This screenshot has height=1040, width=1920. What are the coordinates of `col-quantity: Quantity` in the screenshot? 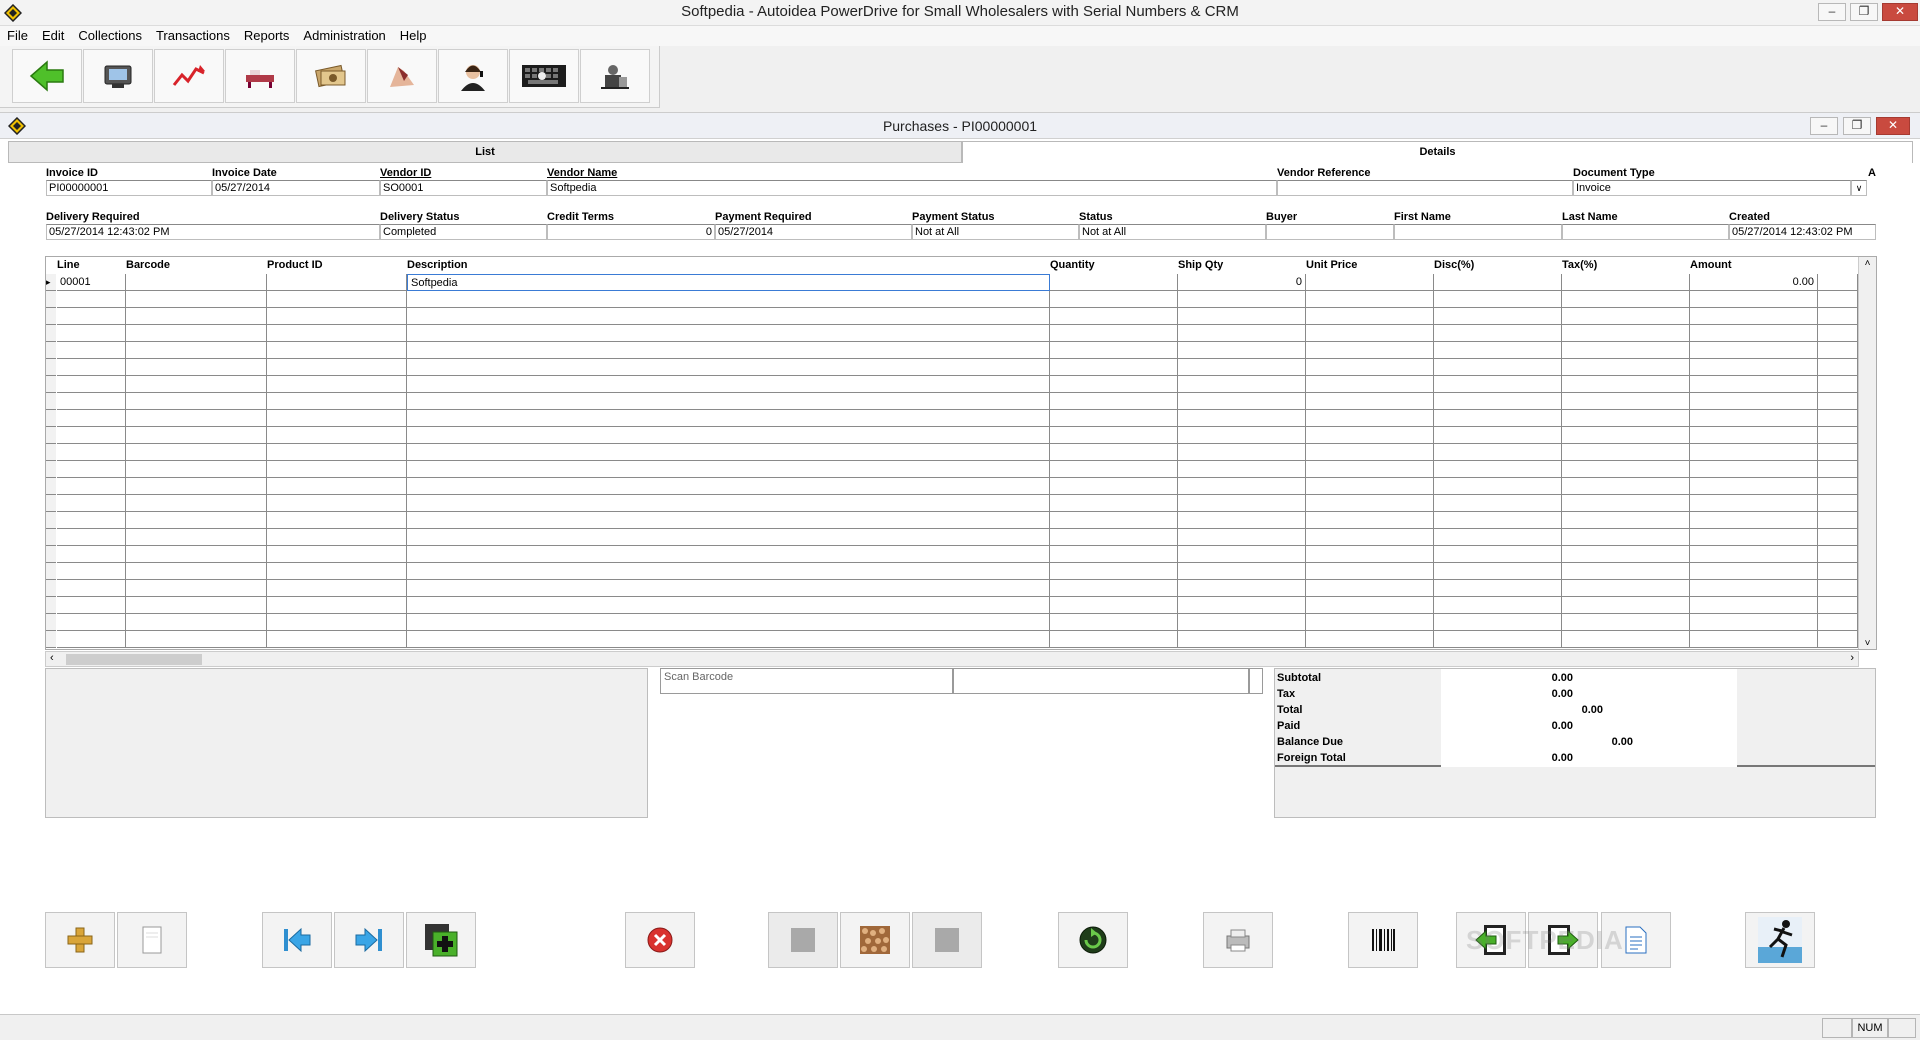 It's located at (1072, 265).